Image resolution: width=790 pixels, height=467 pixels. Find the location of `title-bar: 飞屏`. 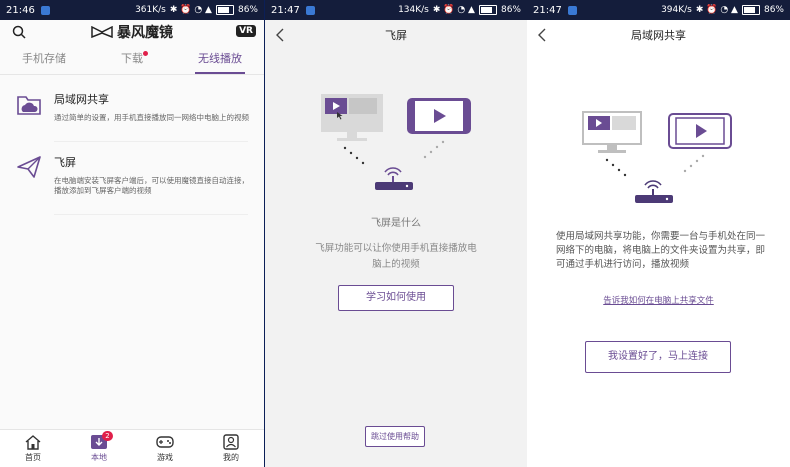

title-bar: 飞屏 is located at coordinates (396, 35).